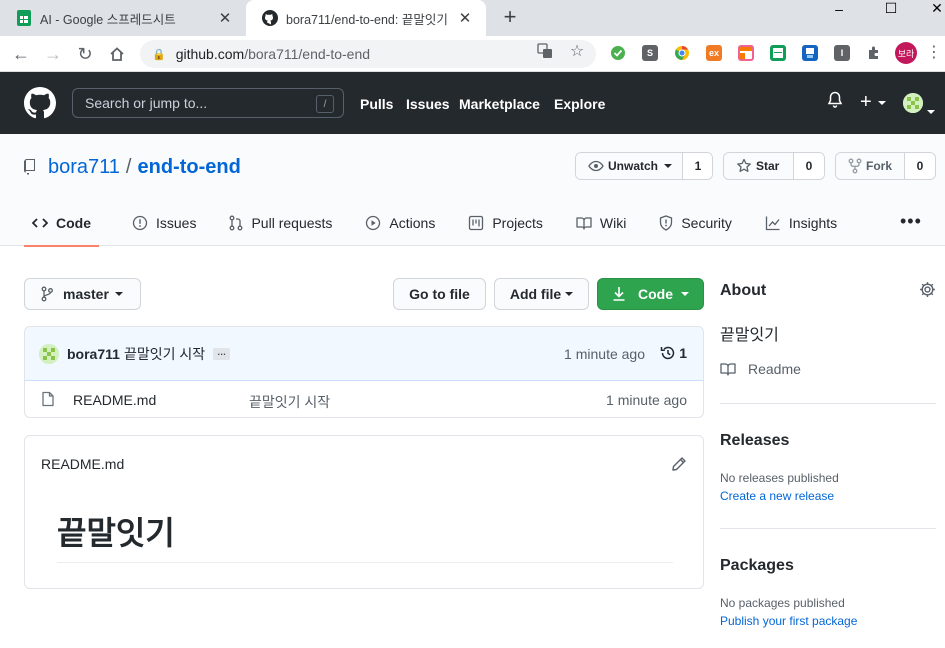  What do you see at coordinates (85, 54) in the screenshot?
I see `reload-icon: ↻` at bounding box center [85, 54].